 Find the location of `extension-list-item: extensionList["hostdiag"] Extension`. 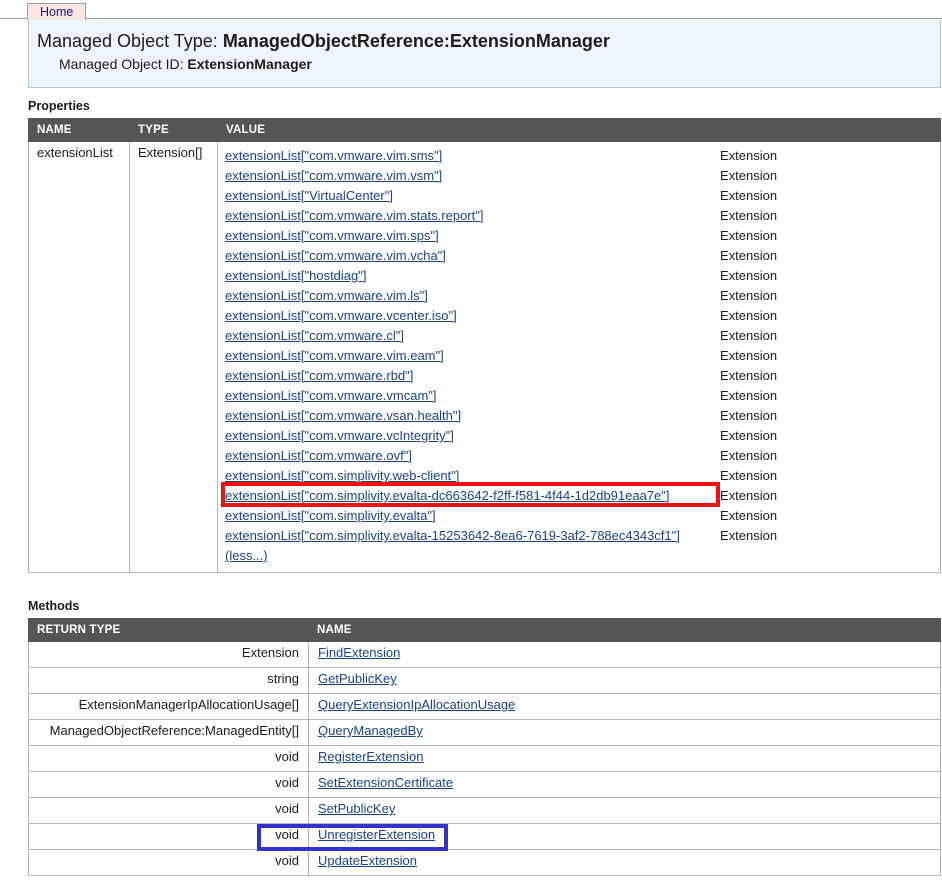

extension-list-item: extensionList["hostdiag"] Extension is located at coordinates (579, 276).